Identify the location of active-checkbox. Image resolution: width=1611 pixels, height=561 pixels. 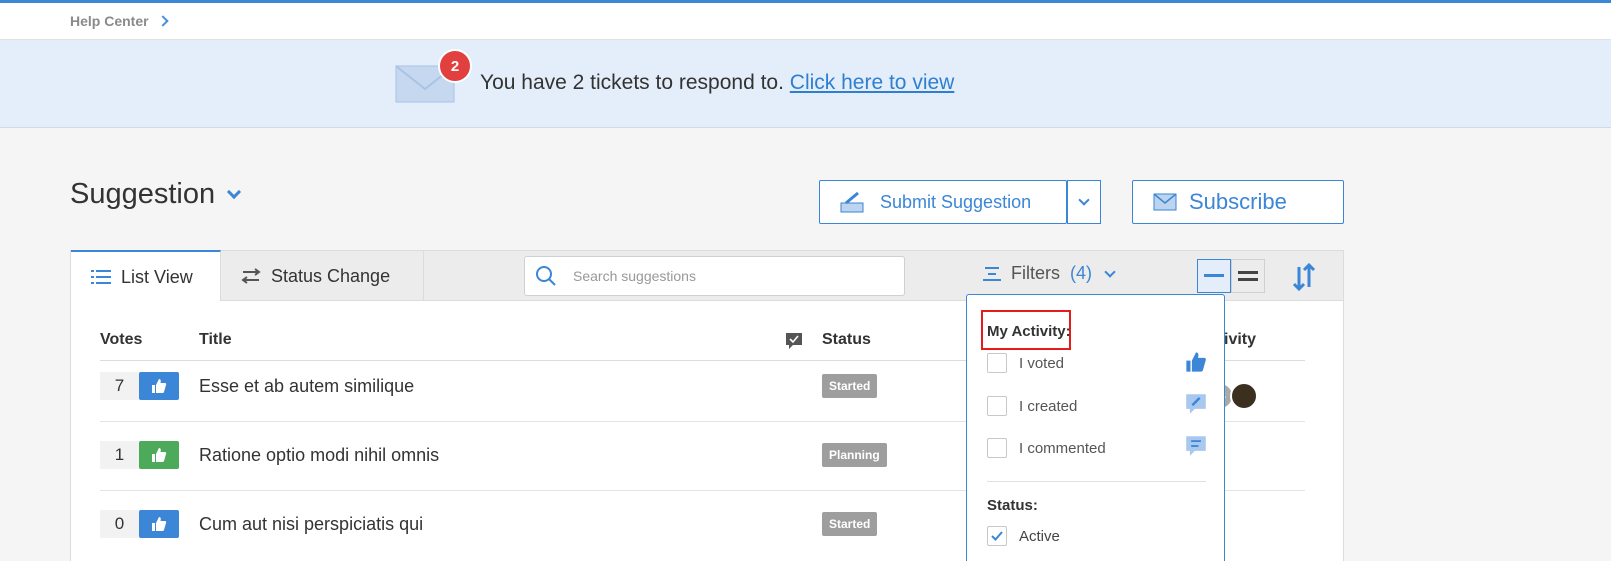
(997, 536).